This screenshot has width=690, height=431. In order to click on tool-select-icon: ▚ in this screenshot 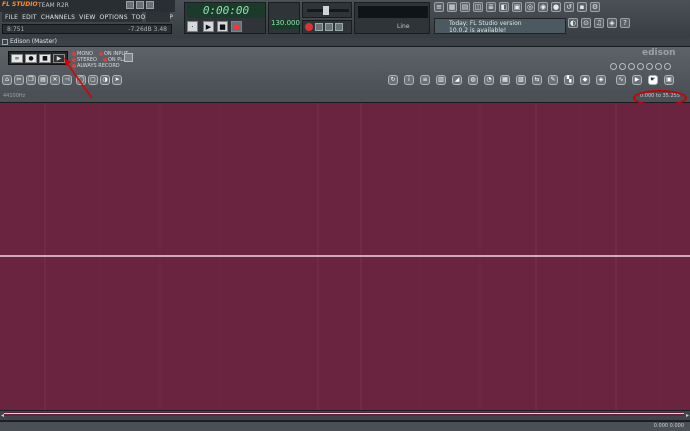, I will do `click(569, 80)`.